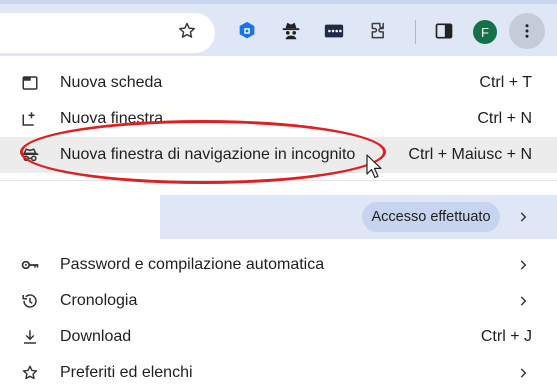  I want to click on star-icon, so click(187, 31).